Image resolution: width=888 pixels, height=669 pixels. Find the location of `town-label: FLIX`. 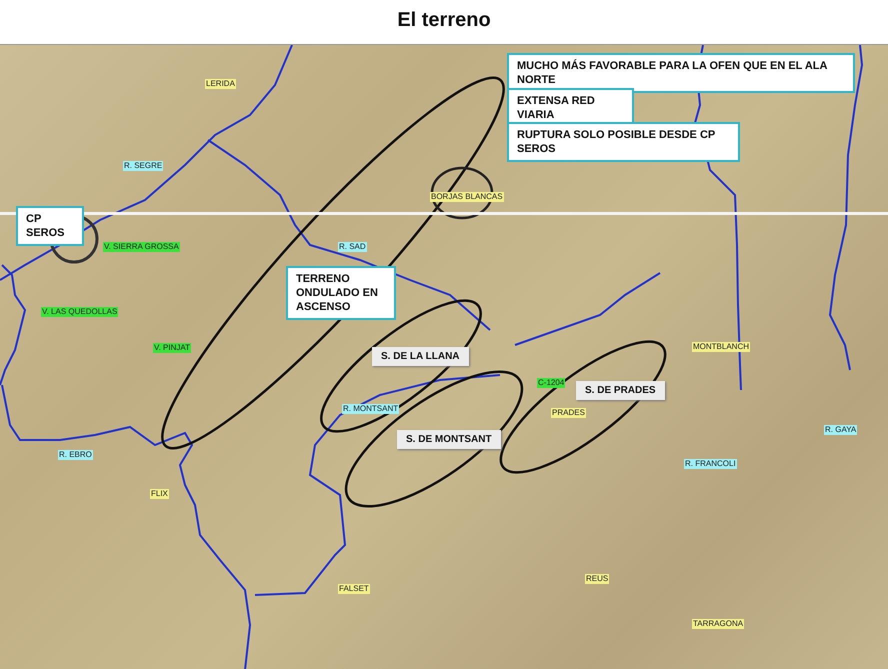

town-label: FLIX is located at coordinates (159, 494).